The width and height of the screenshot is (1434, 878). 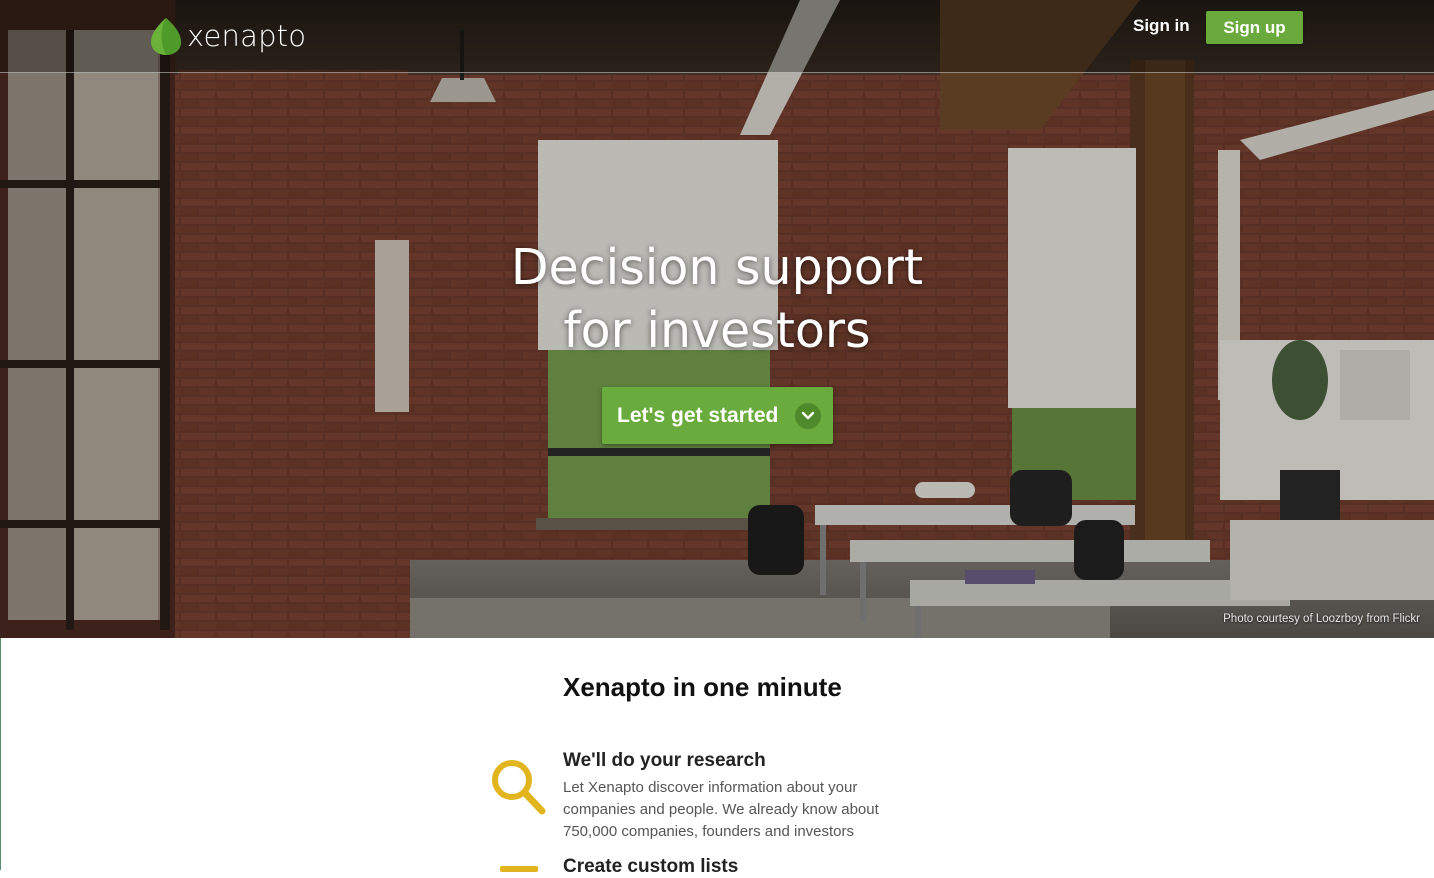 I want to click on get-started-button: Let's get started, so click(x=717, y=415).